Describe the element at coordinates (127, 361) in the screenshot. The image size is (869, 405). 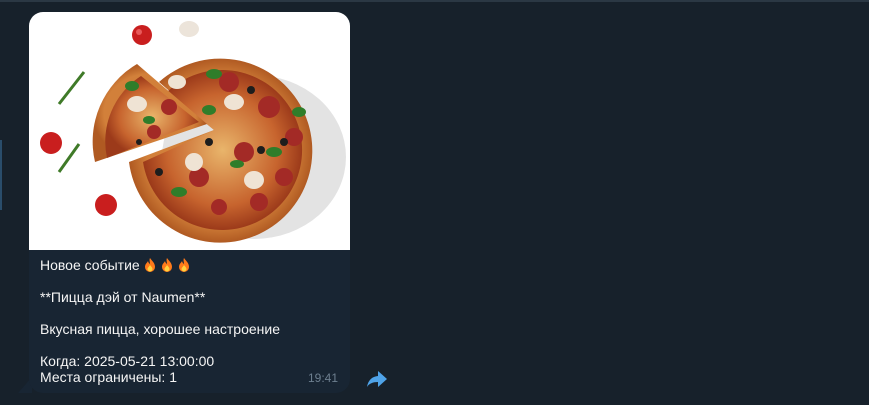
I see `event-when: Когда: 2025-05-21 13:00:00` at that location.